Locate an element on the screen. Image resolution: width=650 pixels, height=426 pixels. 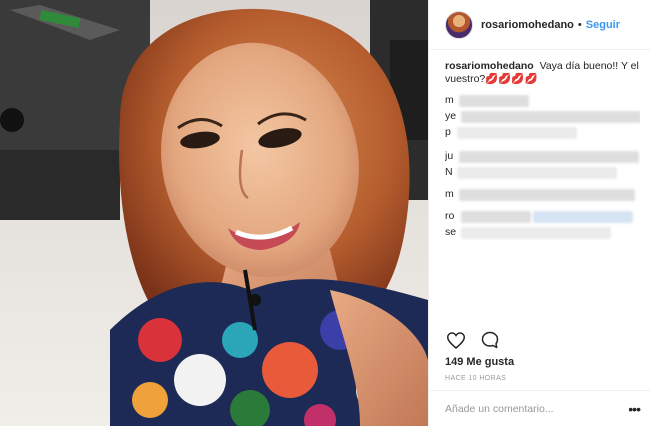
comment-author-initial: se is located at coordinates (451, 232).